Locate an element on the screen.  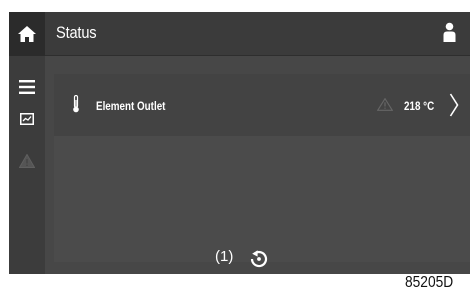
figure-id: 85205D is located at coordinates (429, 282).